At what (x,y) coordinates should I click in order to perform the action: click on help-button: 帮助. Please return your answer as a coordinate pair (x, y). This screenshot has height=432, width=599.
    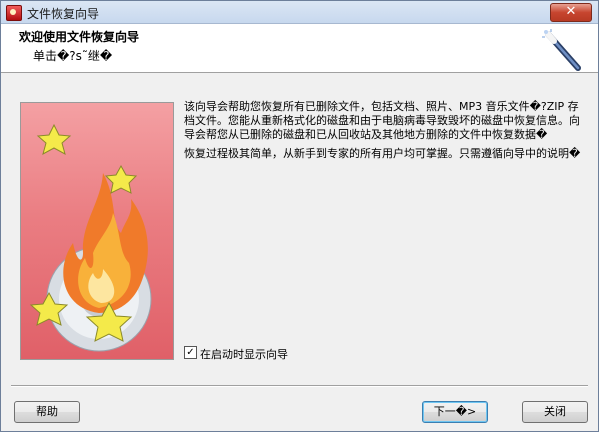
    Looking at the image, I should click on (47, 412).